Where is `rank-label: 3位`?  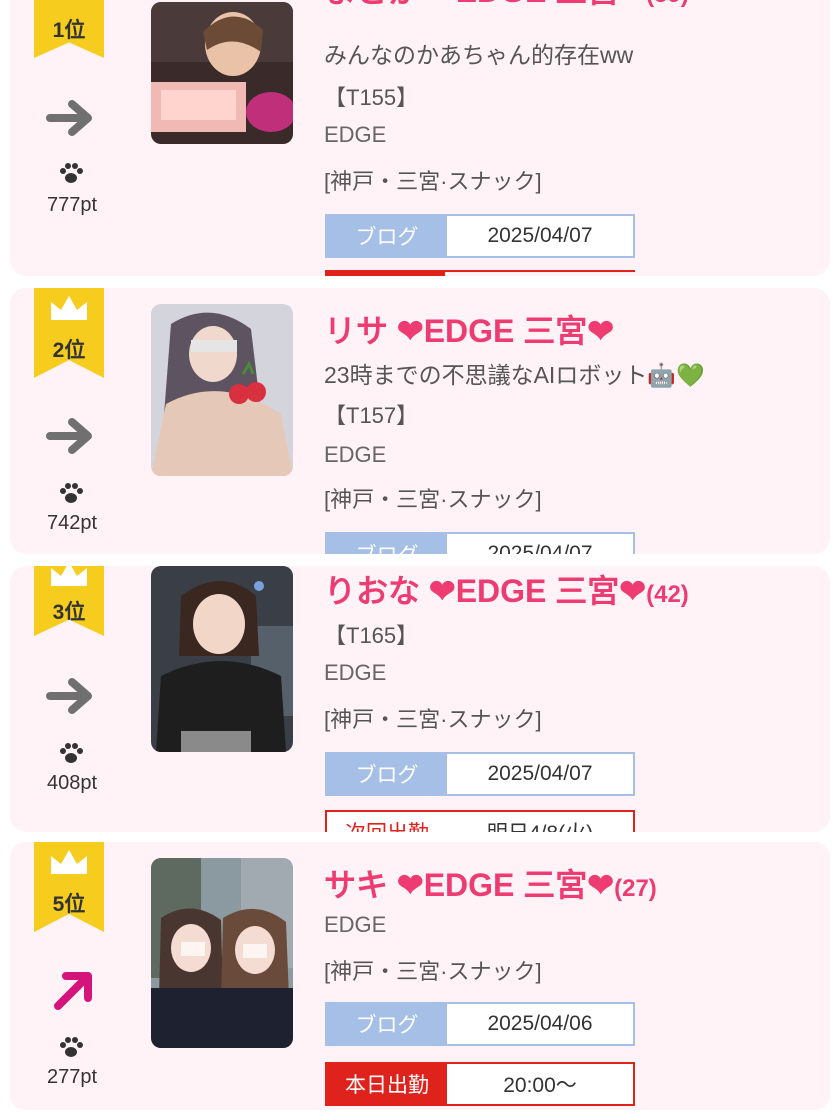 rank-label: 3位 is located at coordinates (69, 612).